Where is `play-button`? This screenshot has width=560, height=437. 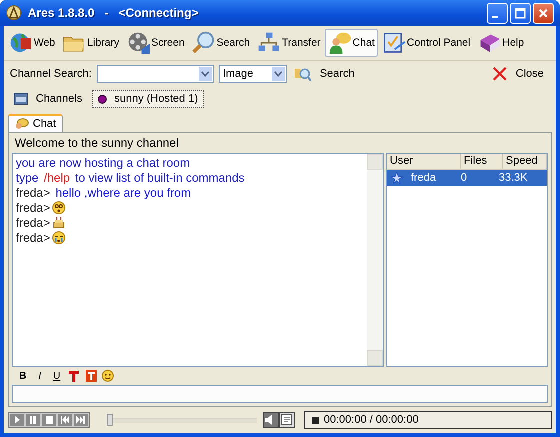 play-button is located at coordinates (17, 420).